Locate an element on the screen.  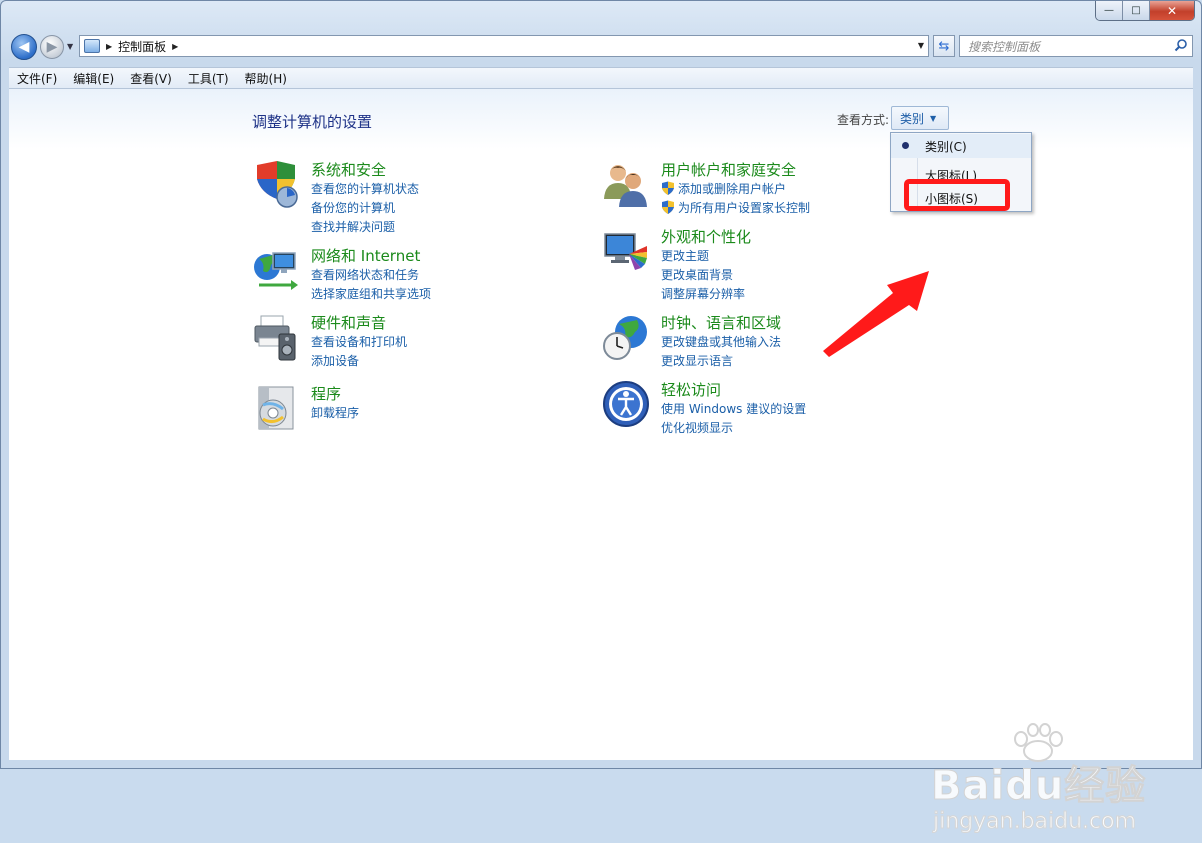
refresh-icon: ⇆ is located at coordinates (944, 46).